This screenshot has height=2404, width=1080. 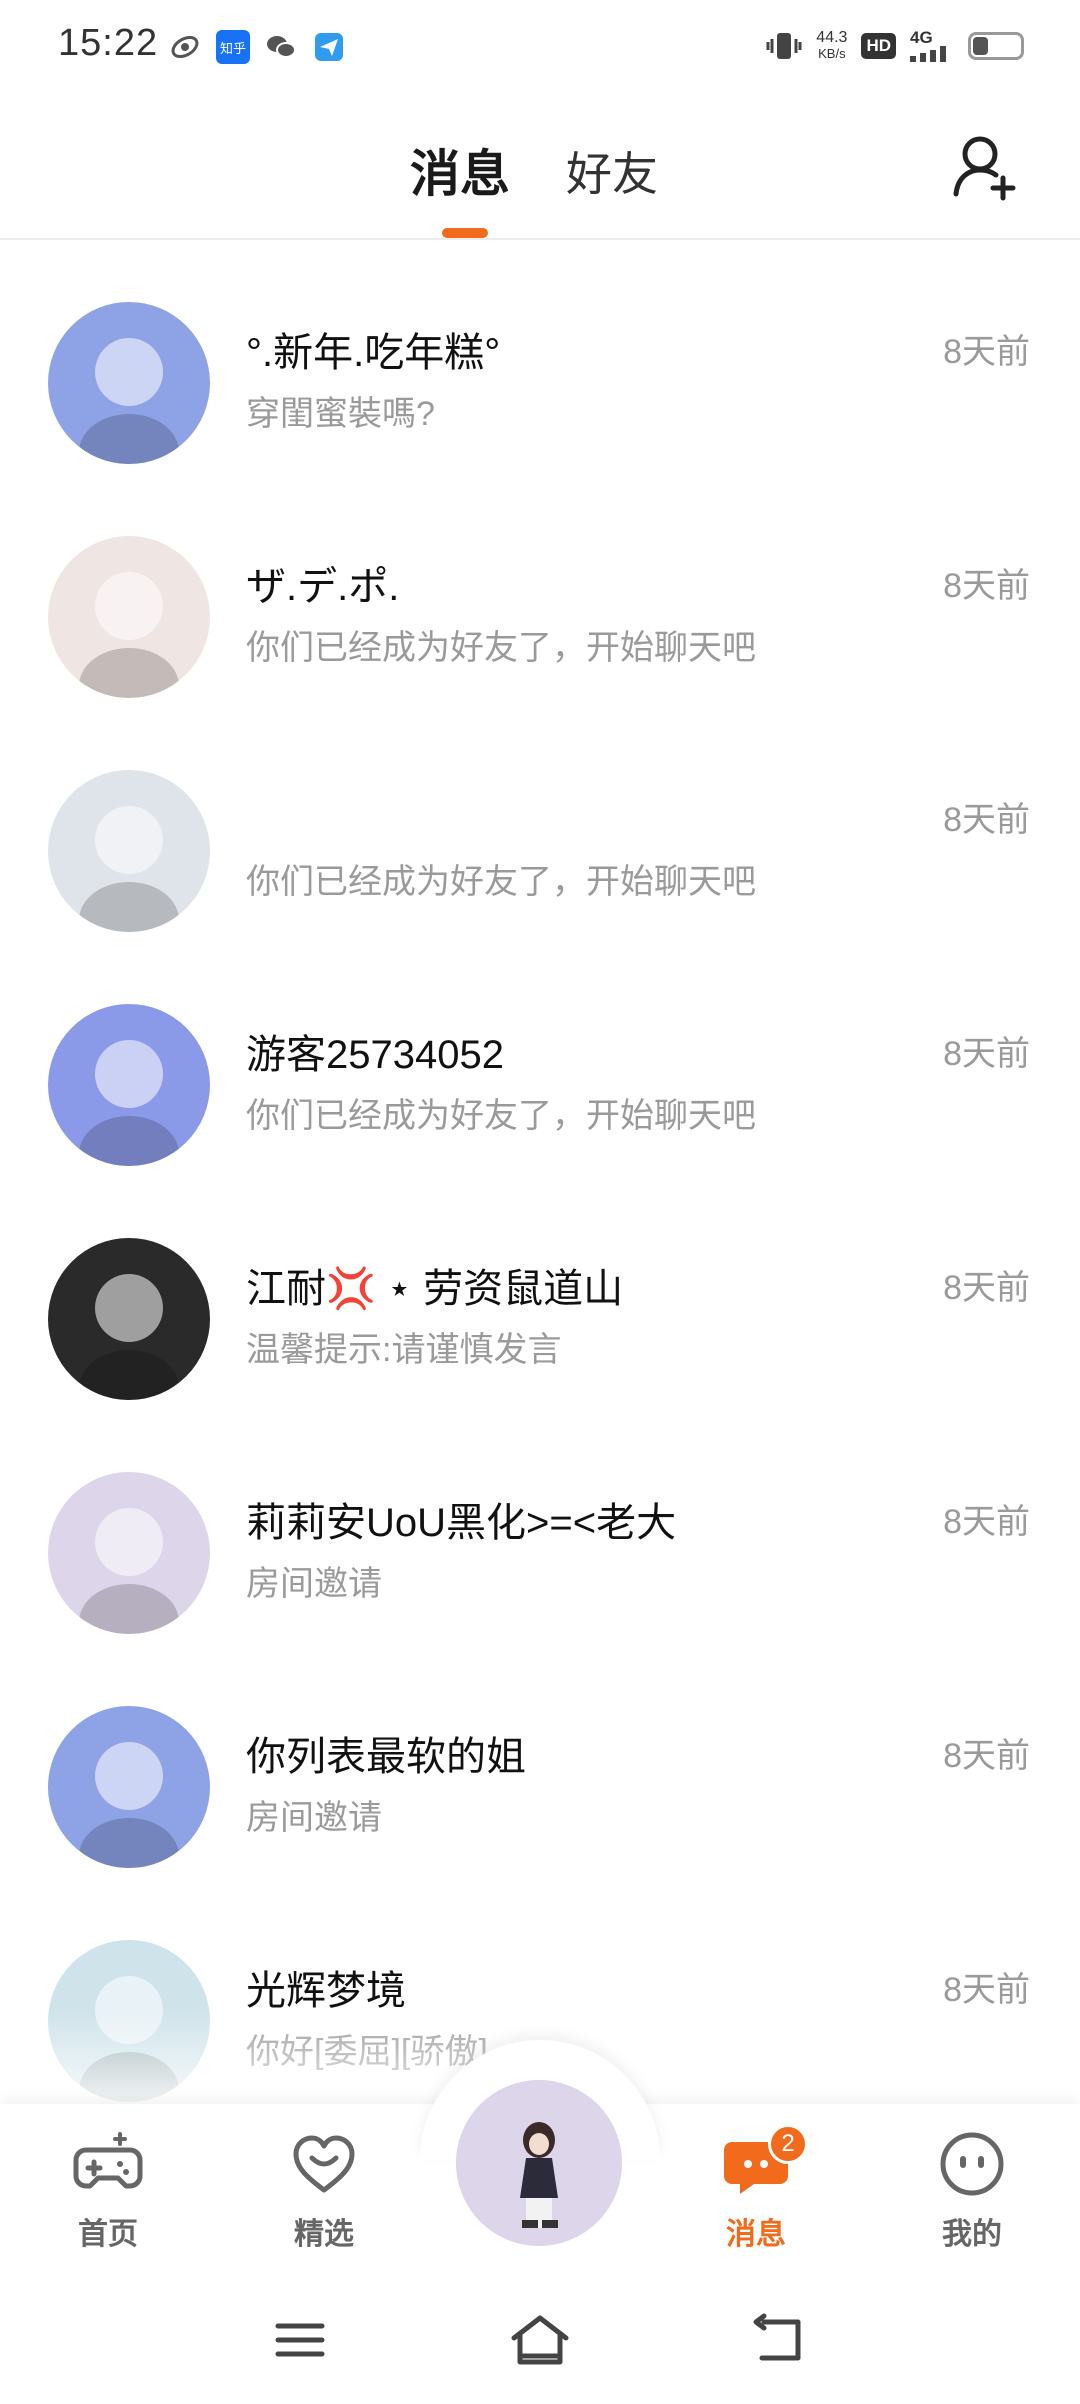 What do you see at coordinates (972, 2234) in the screenshot?
I see `tab-profile-label: 我的` at bounding box center [972, 2234].